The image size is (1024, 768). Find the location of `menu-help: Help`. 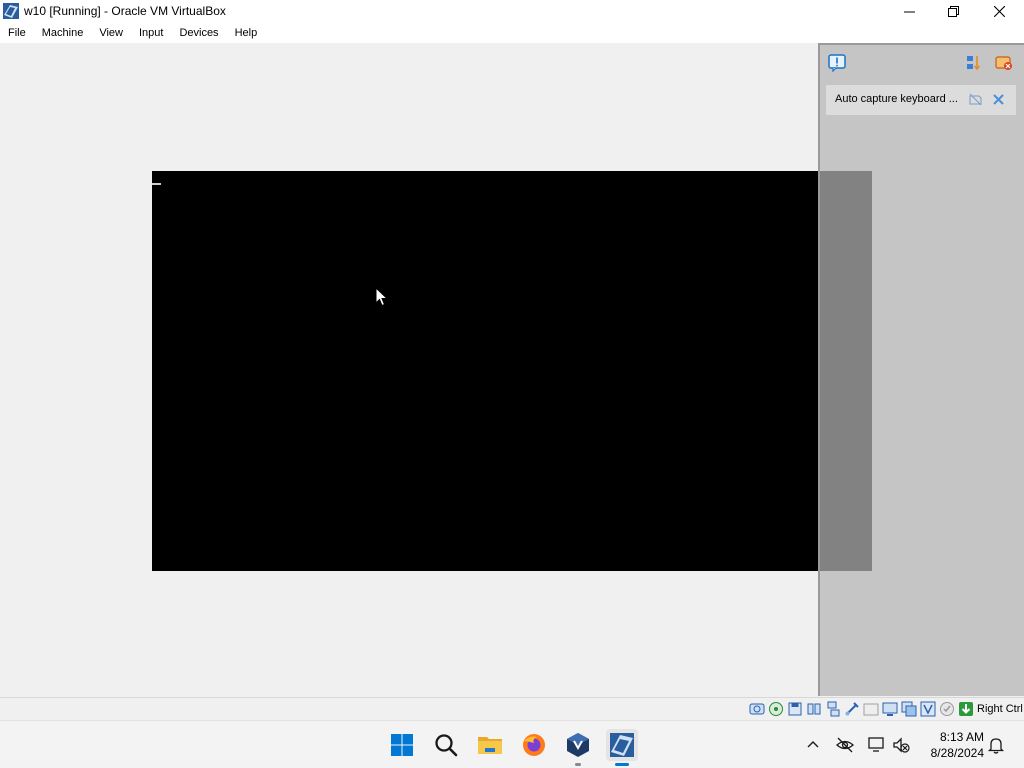

menu-help: Help is located at coordinates (246, 33).